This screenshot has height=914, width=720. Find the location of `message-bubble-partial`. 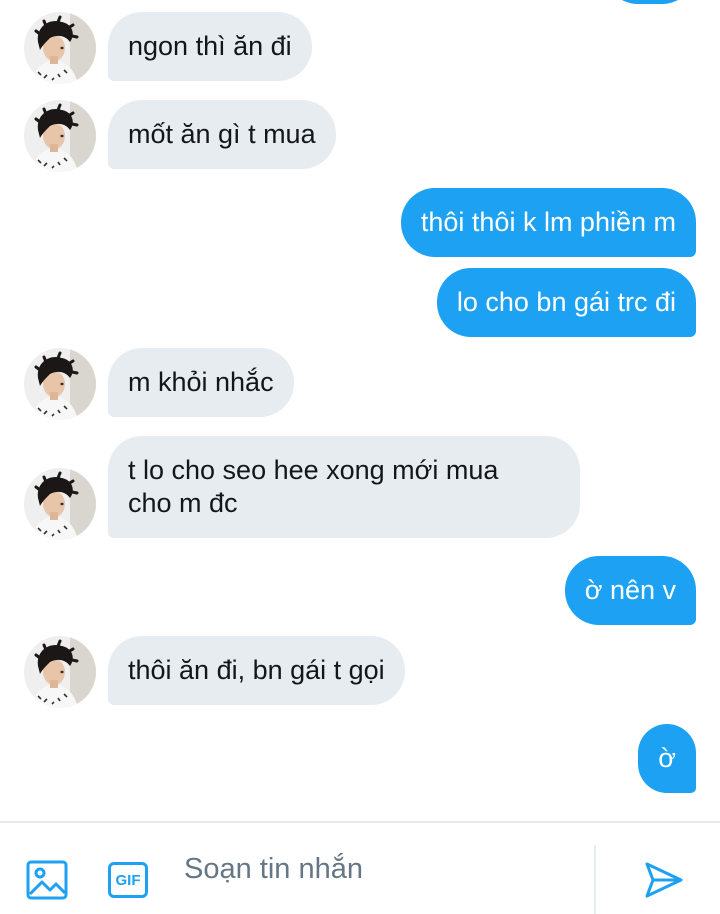

message-bubble-partial is located at coordinates (650, 2).